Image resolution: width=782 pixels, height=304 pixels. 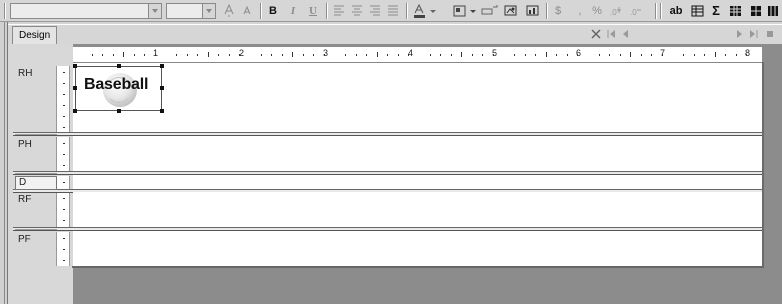 I want to click on vertical-ruler-detail, so click(x=63, y=182).